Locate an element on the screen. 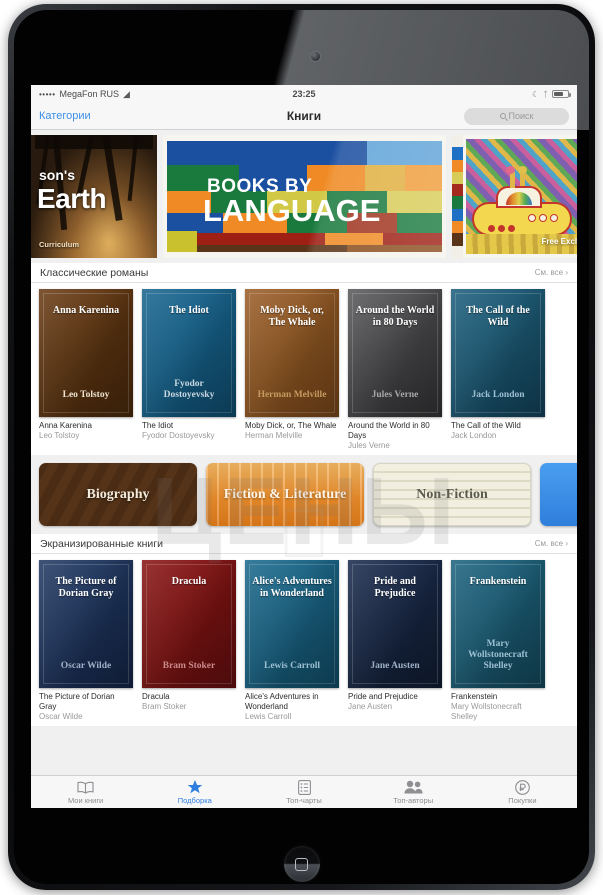 The image size is (603, 895). wifi-icon: ◢ is located at coordinates (126, 93).